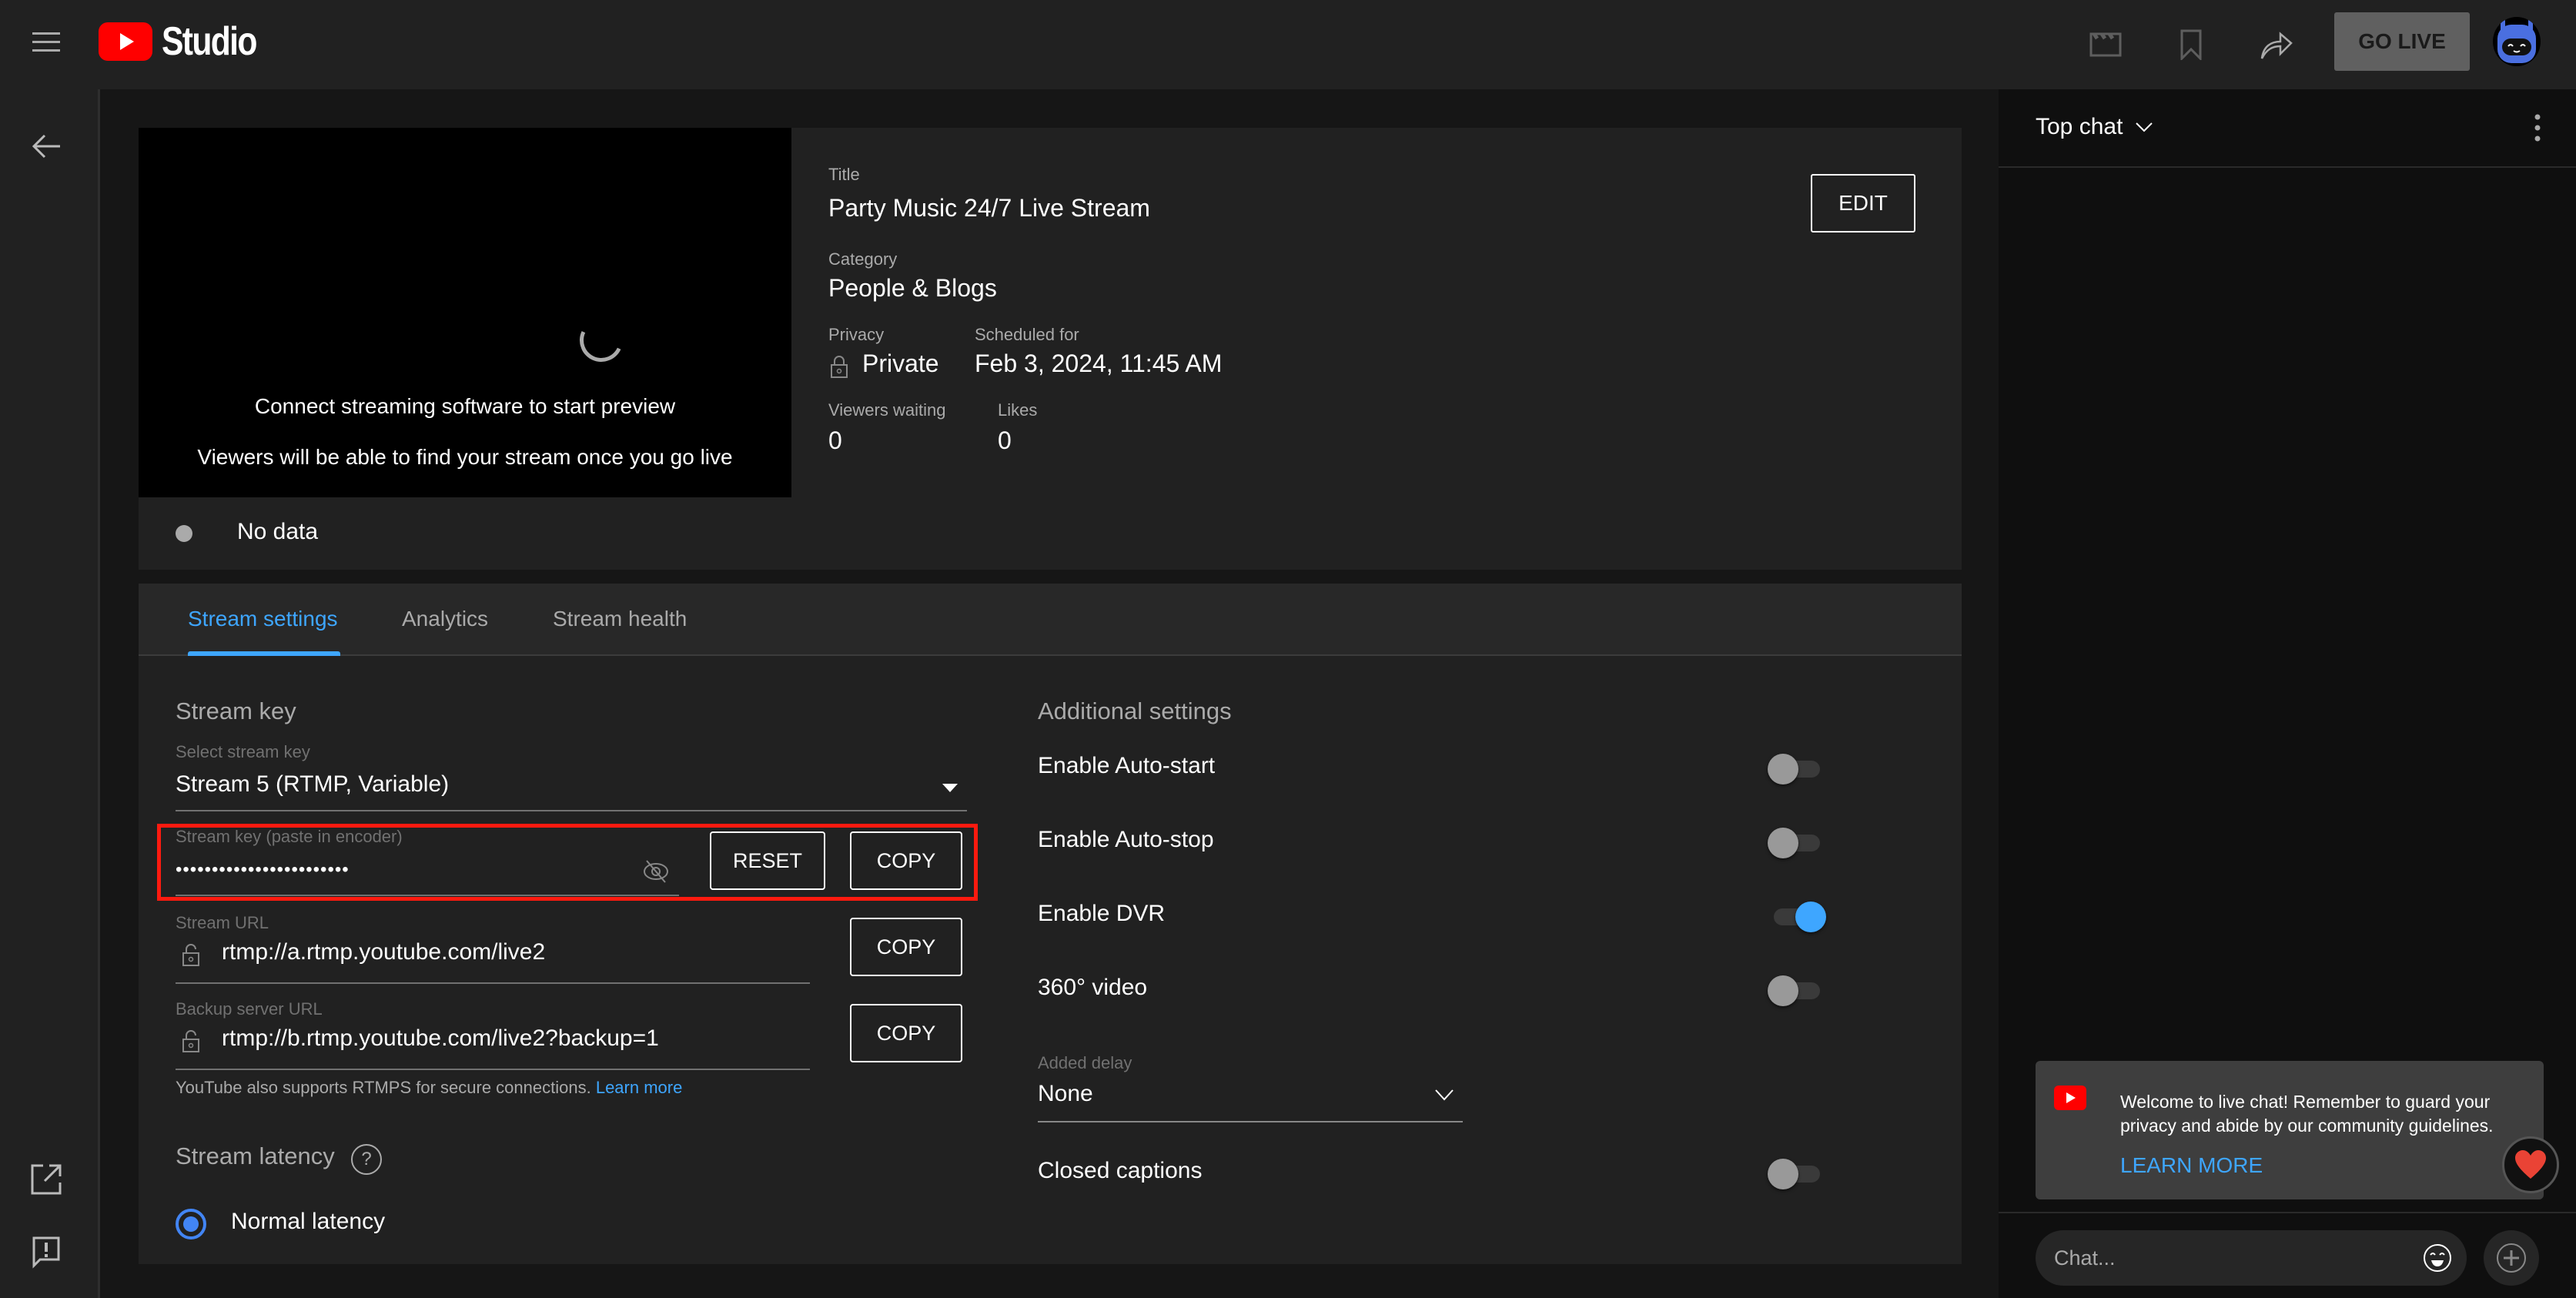 Image resolution: width=2576 pixels, height=1298 pixels. Describe the element at coordinates (1121, 1170) in the screenshot. I see `closed-captions-label: Closed captions` at that location.